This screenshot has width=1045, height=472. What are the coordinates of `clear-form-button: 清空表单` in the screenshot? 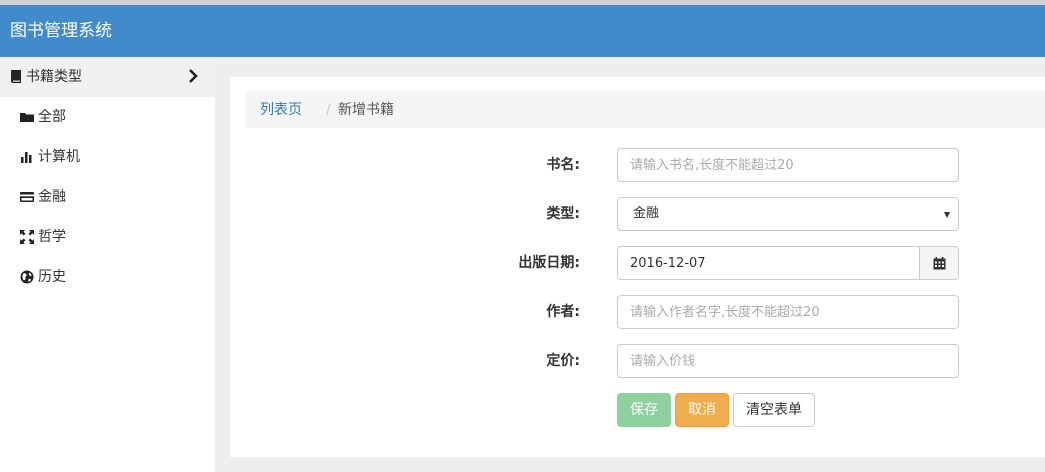 It's located at (774, 410).